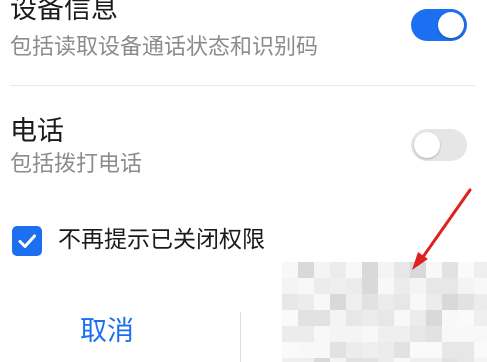 The height and width of the screenshot is (362, 487). Describe the element at coordinates (240, 337) in the screenshot. I see `action-divider` at that location.